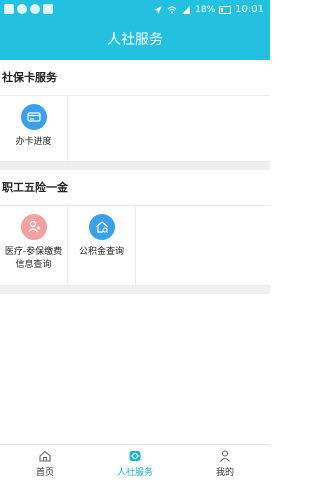  I want to click on page-header: 人社服务, so click(135, 40).